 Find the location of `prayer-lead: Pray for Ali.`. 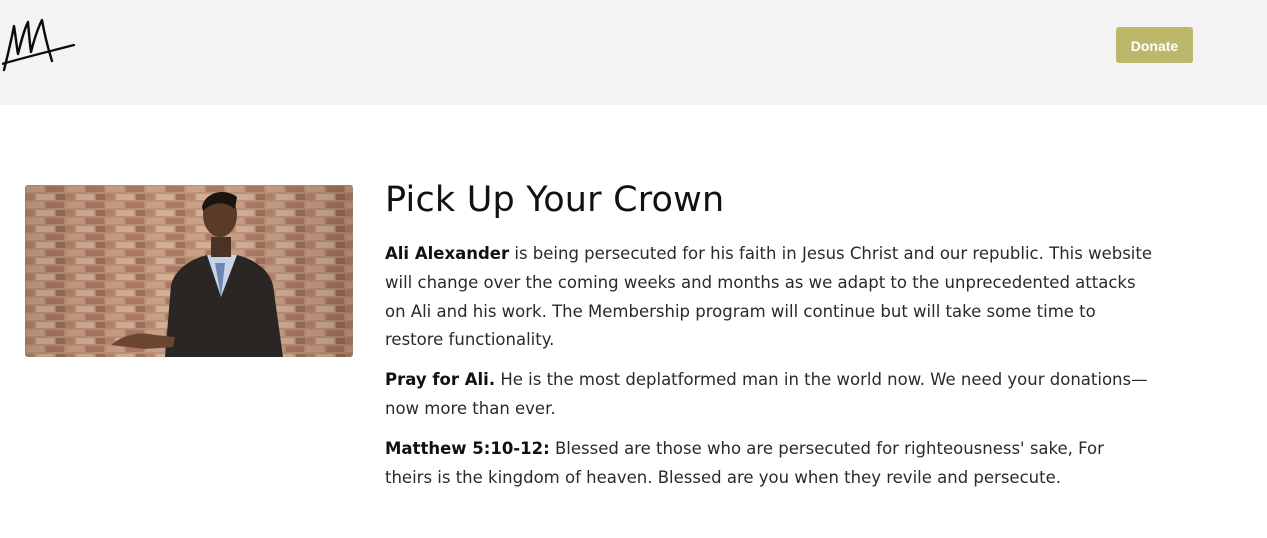

prayer-lead: Pray for Ali. is located at coordinates (440, 379).